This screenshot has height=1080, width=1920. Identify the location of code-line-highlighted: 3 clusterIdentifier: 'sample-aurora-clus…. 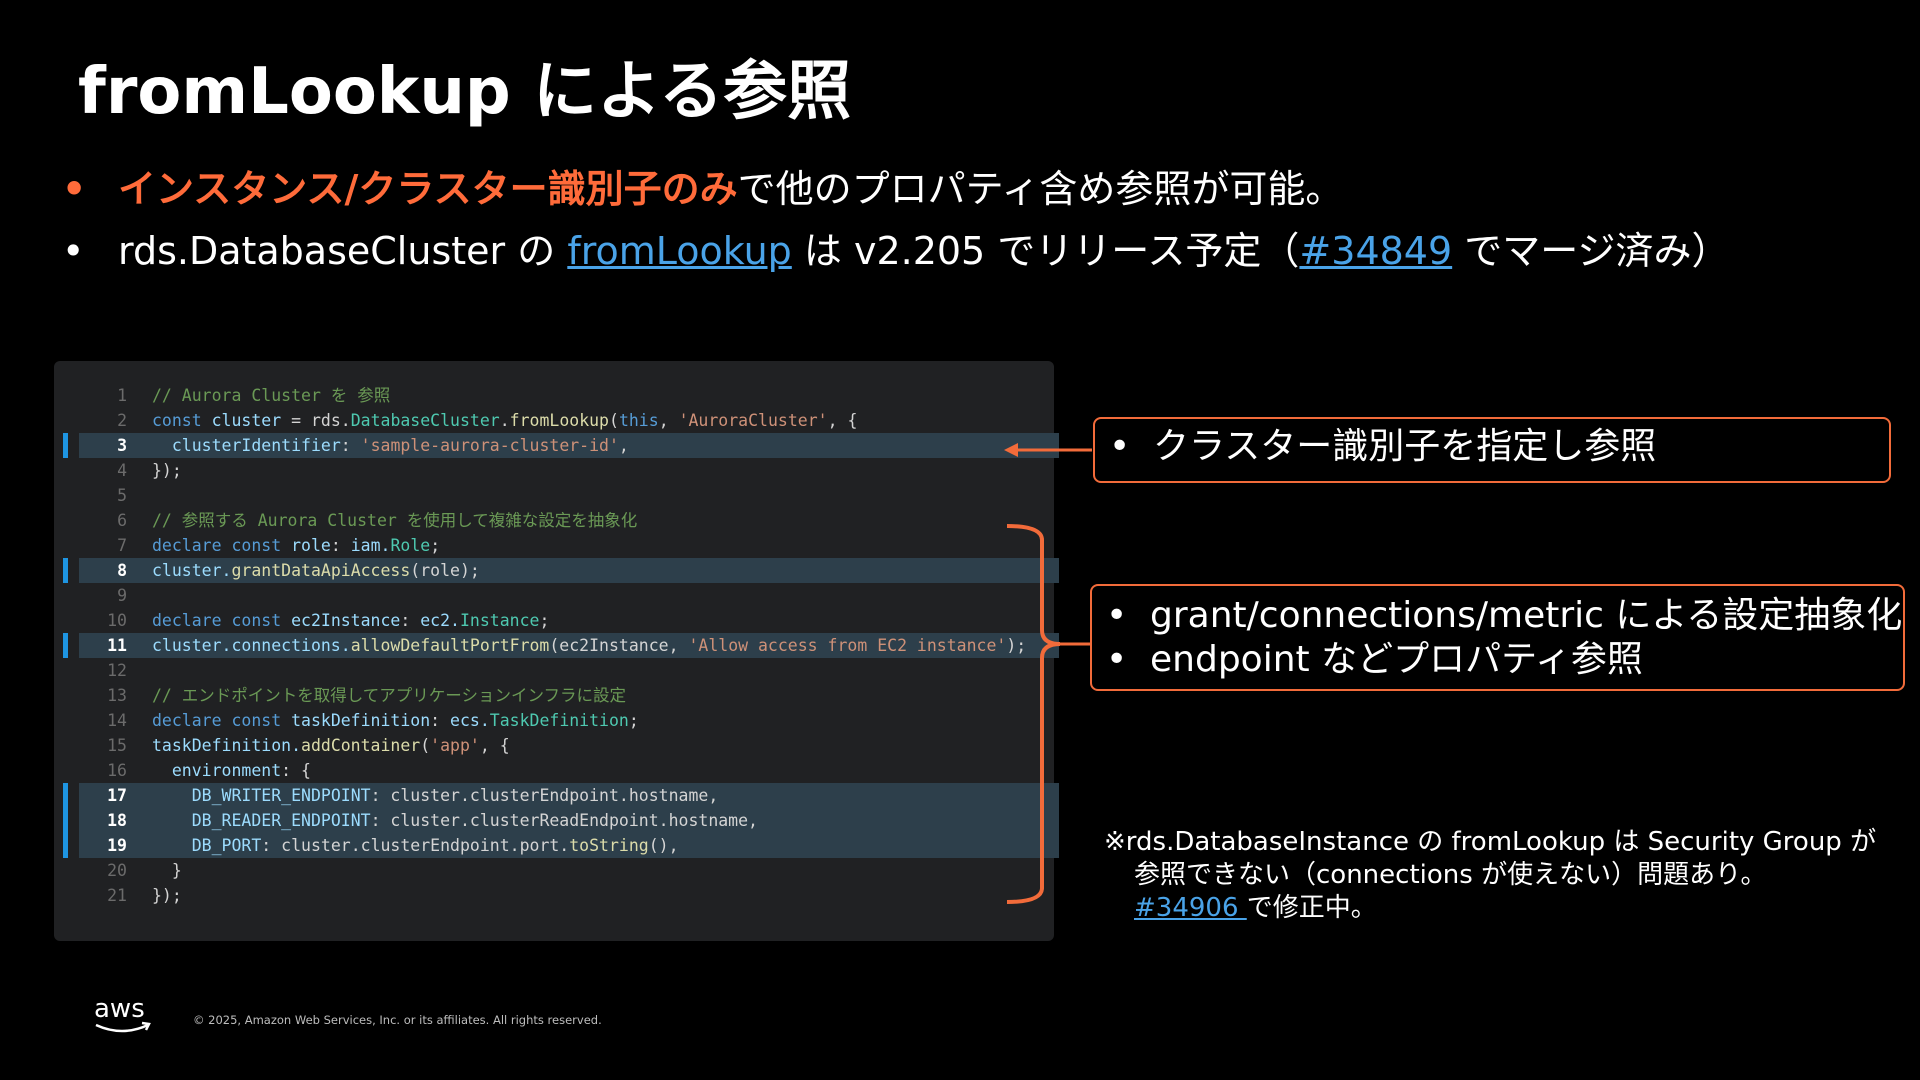
(561, 445).